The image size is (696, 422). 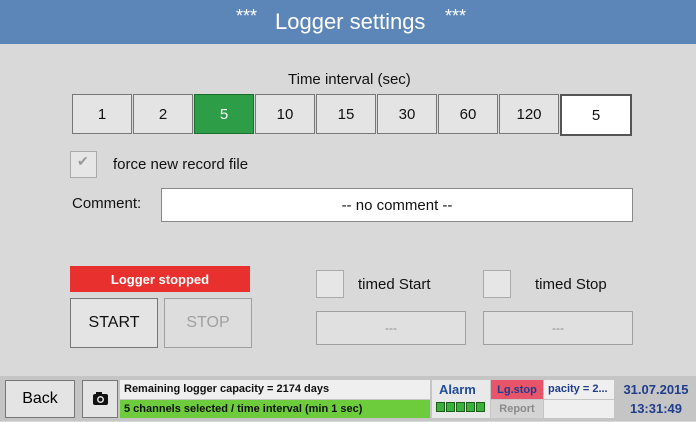 What do you see at coordinates (394, 284) in the screenshot?
I see `timed-start-label: timed Start` at bounding box center [394, 284].